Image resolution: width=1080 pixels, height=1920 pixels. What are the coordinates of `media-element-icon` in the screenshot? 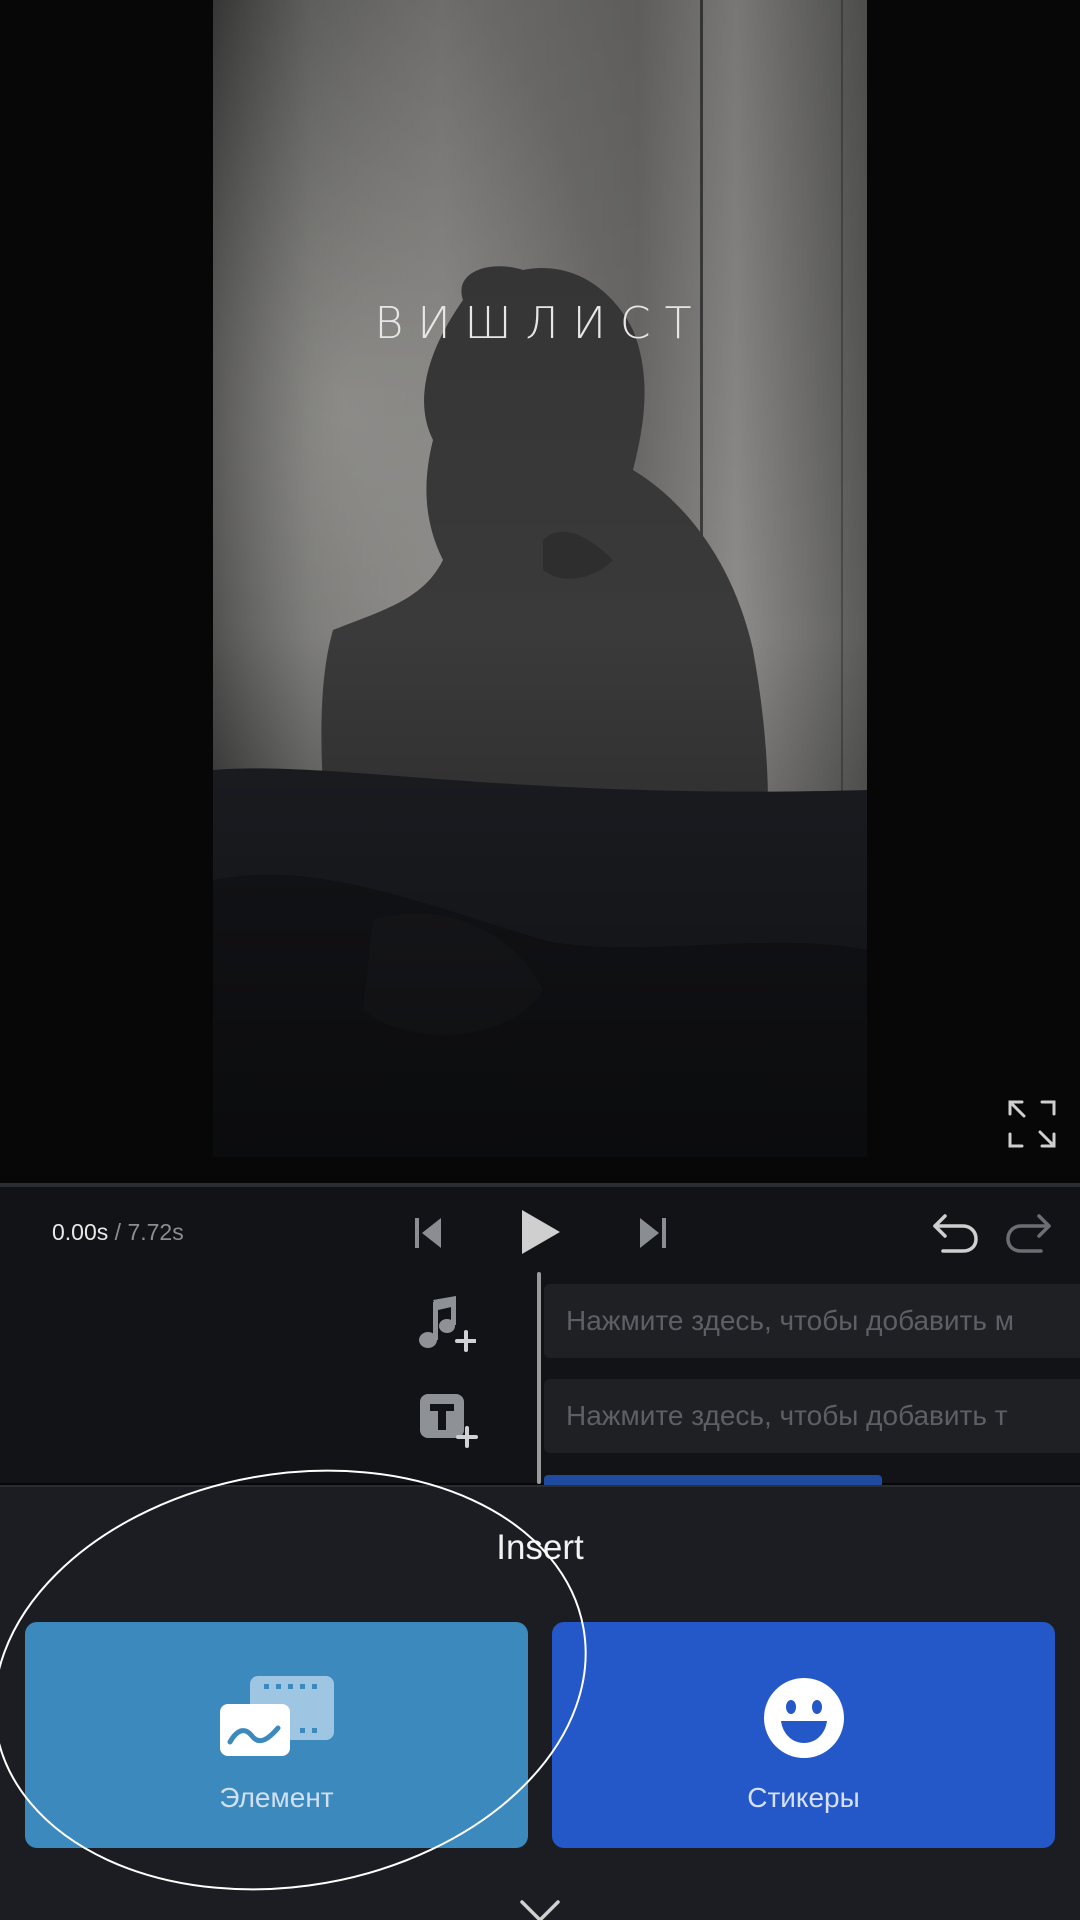 It's located at (277, 1716).